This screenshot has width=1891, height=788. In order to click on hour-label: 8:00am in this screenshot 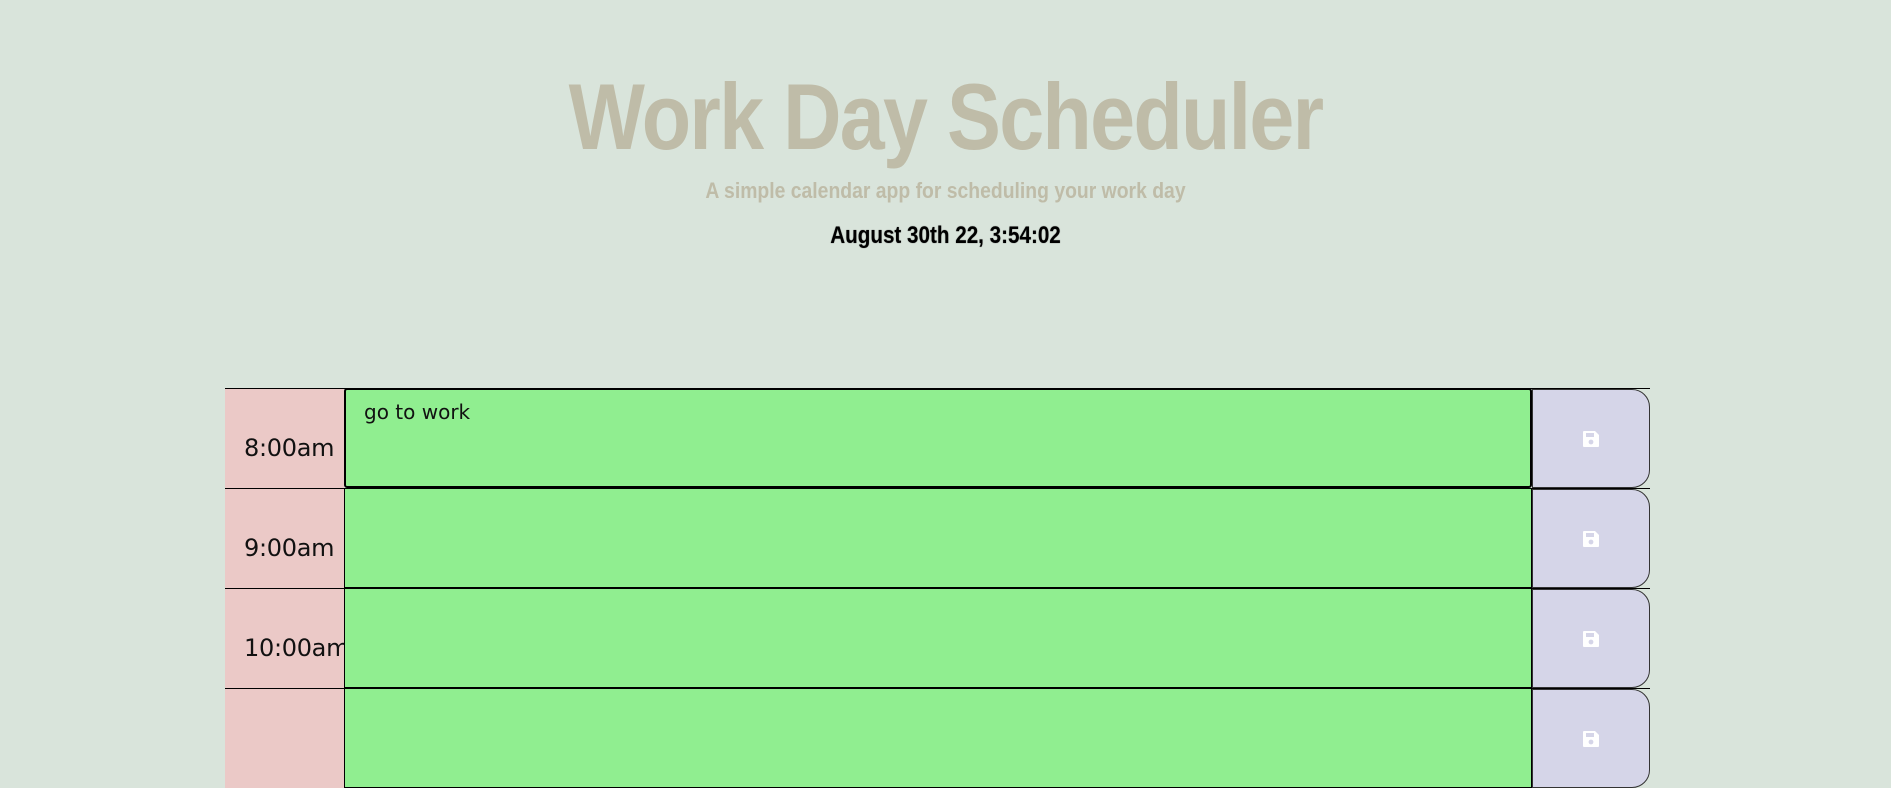, I will do `click(289, 448)`.